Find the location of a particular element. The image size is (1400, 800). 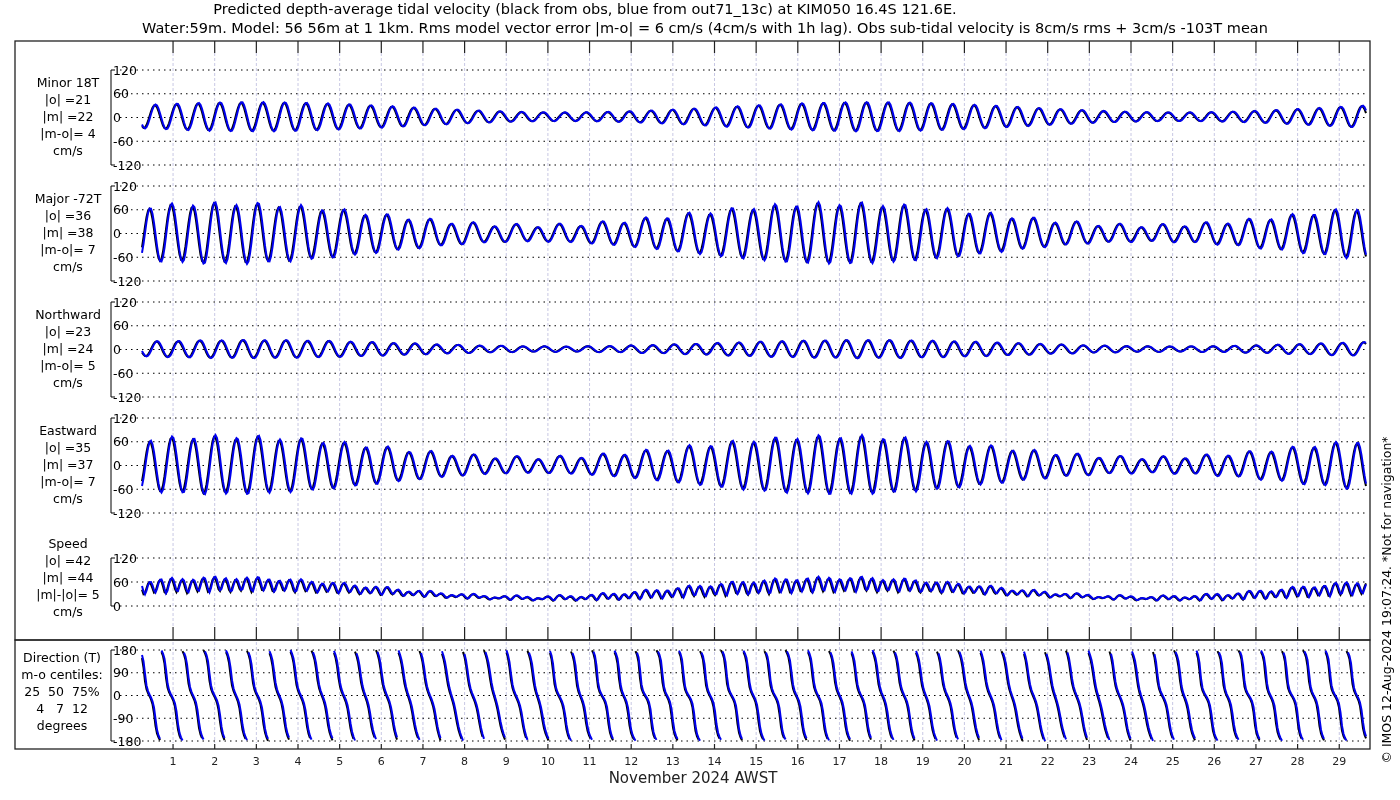

x-tick-label: 29 is located at coordinates (1339, 761).